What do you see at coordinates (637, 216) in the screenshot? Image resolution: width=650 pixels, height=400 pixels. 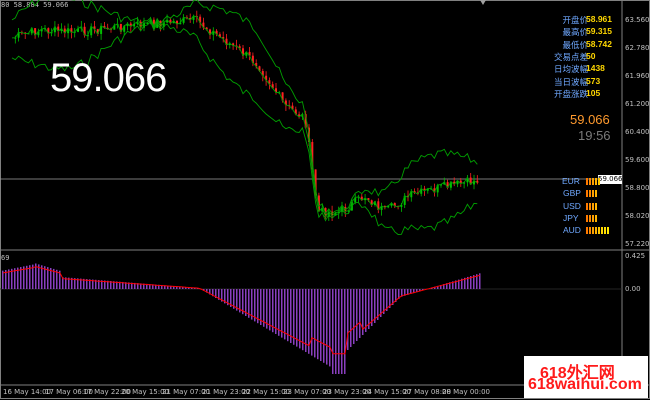 I see `price-tick-label: 58.020` at bounding box center [637, 216].